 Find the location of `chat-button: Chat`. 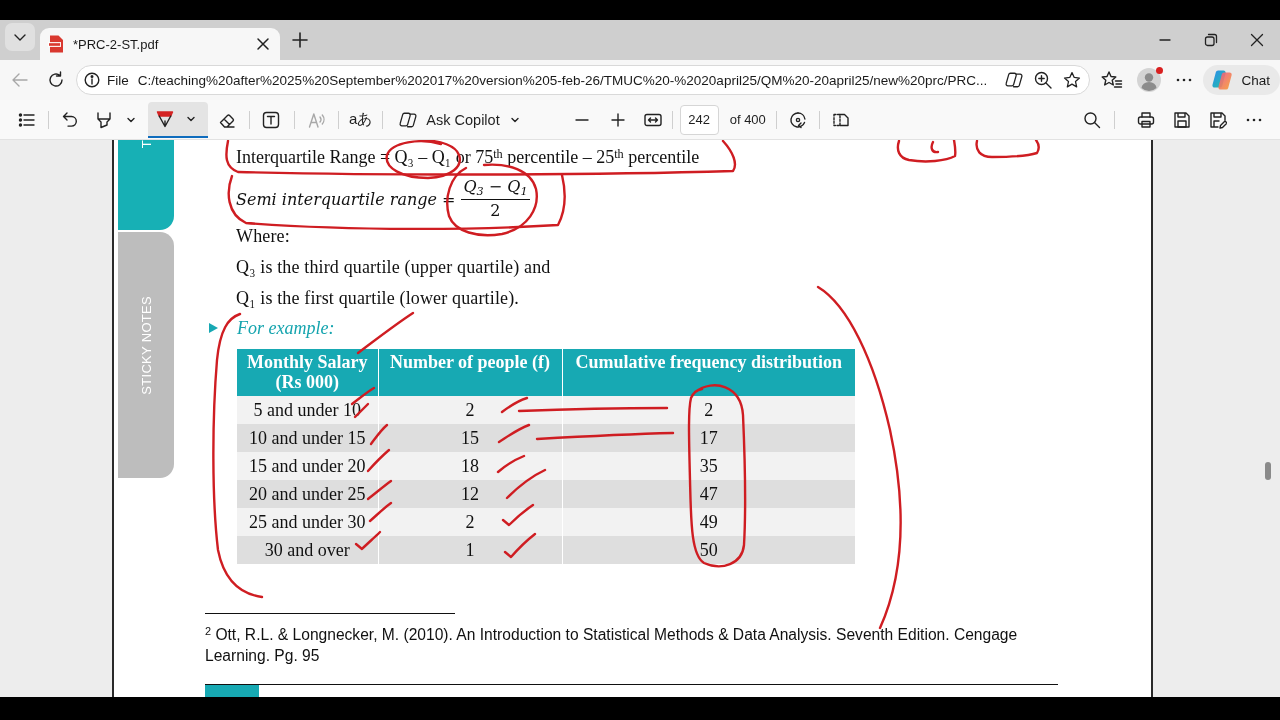

chat-button: Chat is located at coordinates (1241, 80).